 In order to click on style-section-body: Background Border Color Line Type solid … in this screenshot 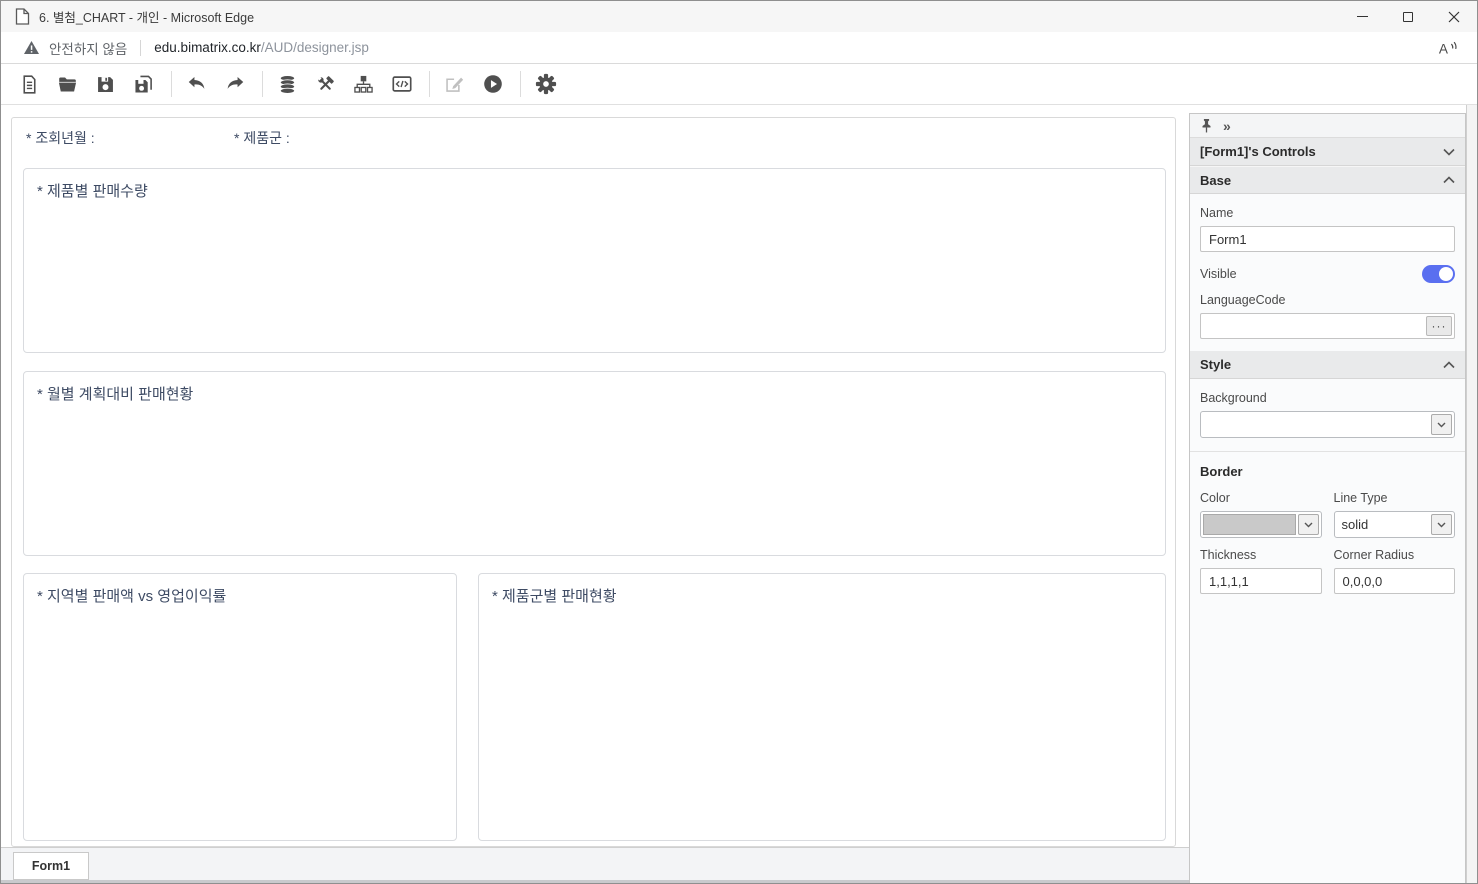, I will do `click(1327, 492)`.